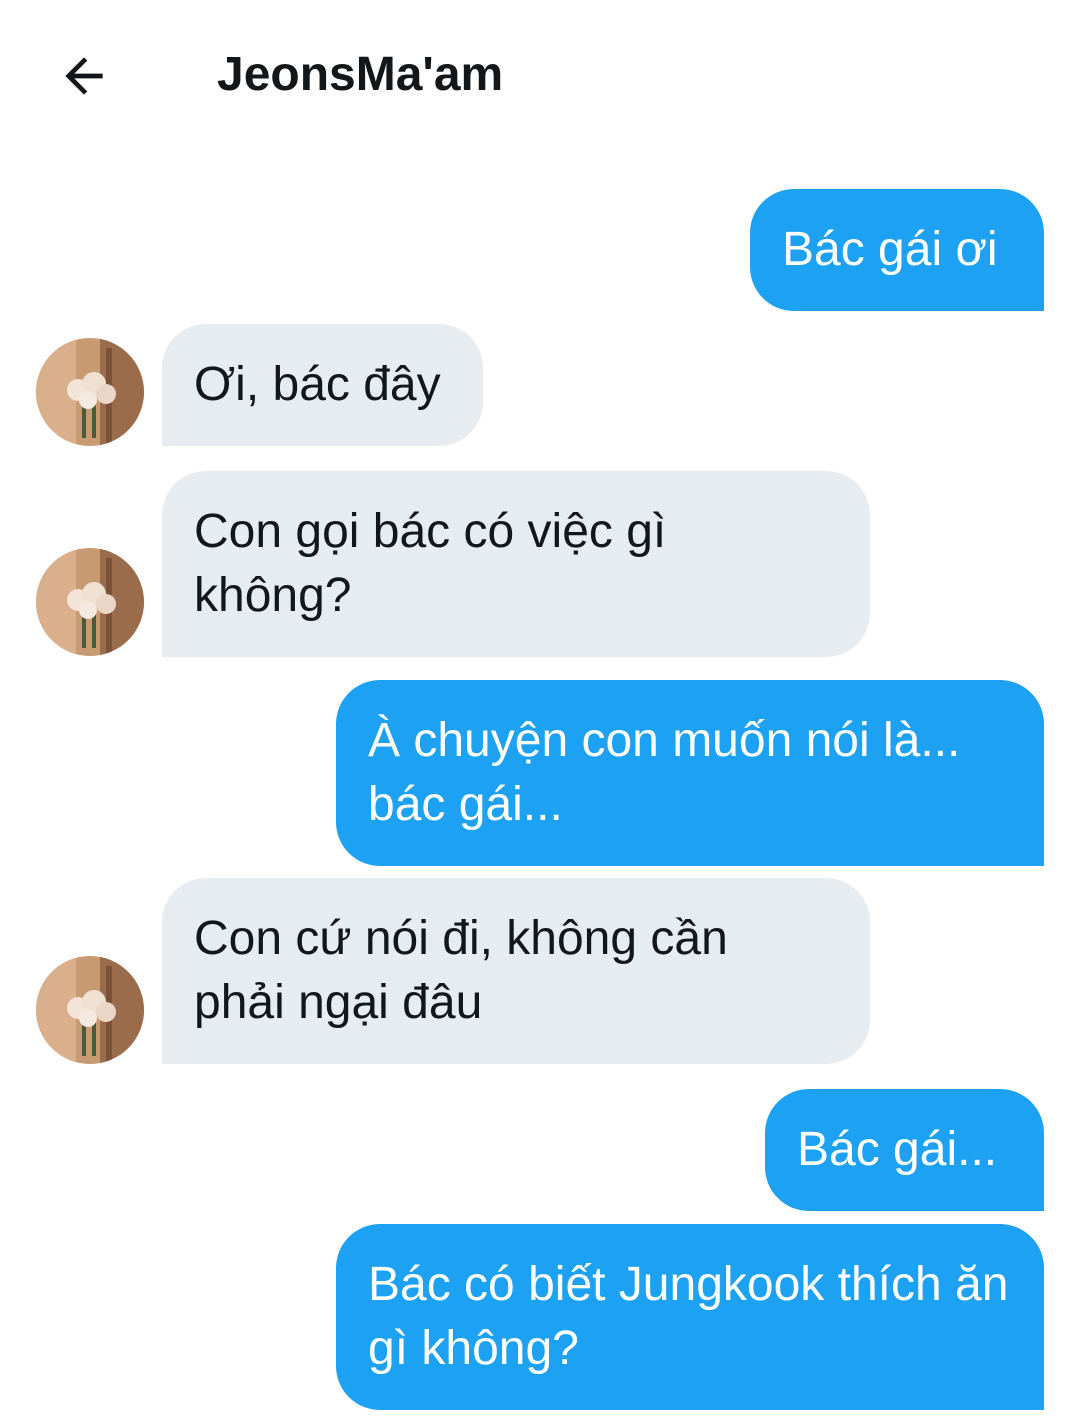  I want to click on arrow-left-icon, so click(84, 76).